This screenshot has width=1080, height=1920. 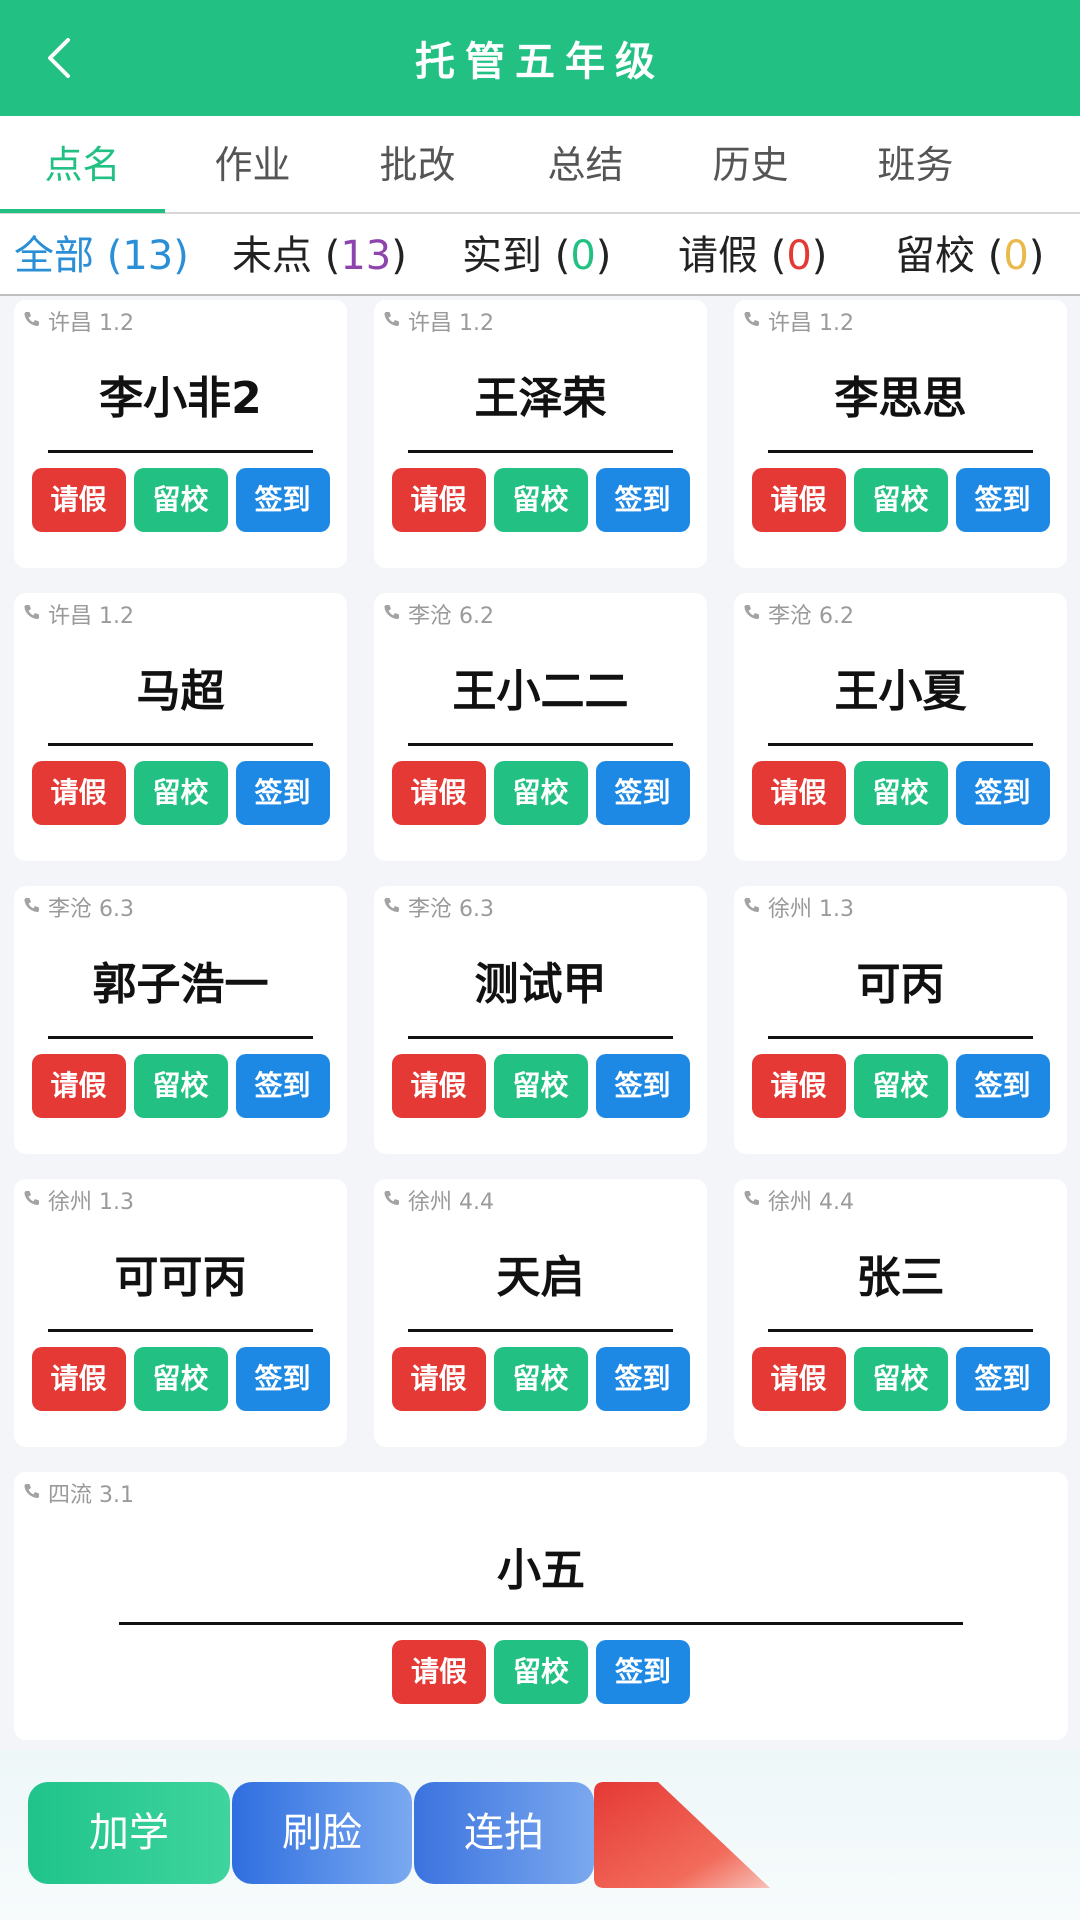 I want to click on student-location: 徐州 1.3, so click(x=91, y=1202).